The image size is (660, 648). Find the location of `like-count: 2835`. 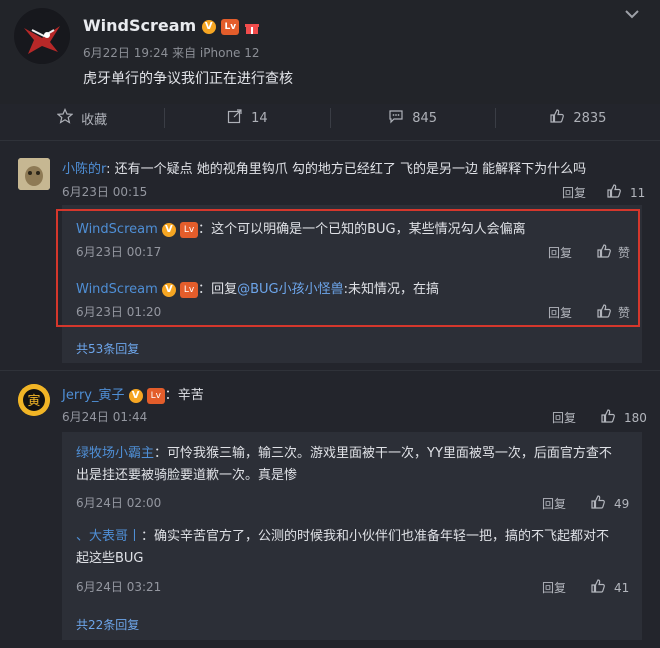

like-count: 2835 is located at coordinates (590, 118).